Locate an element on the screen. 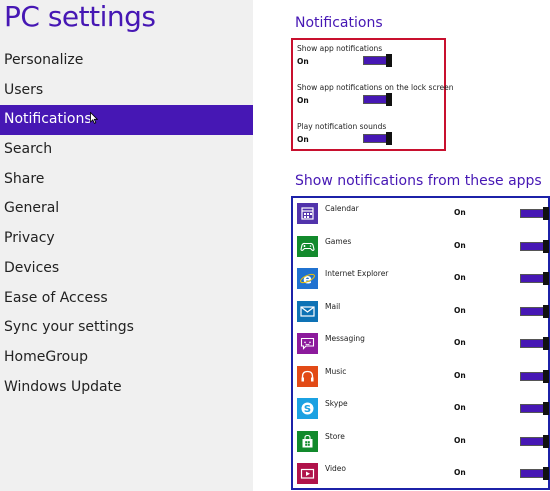 The height and width of the screenshot is (491, 550). nav-item-share: Share is located at coordinates (126, 180).